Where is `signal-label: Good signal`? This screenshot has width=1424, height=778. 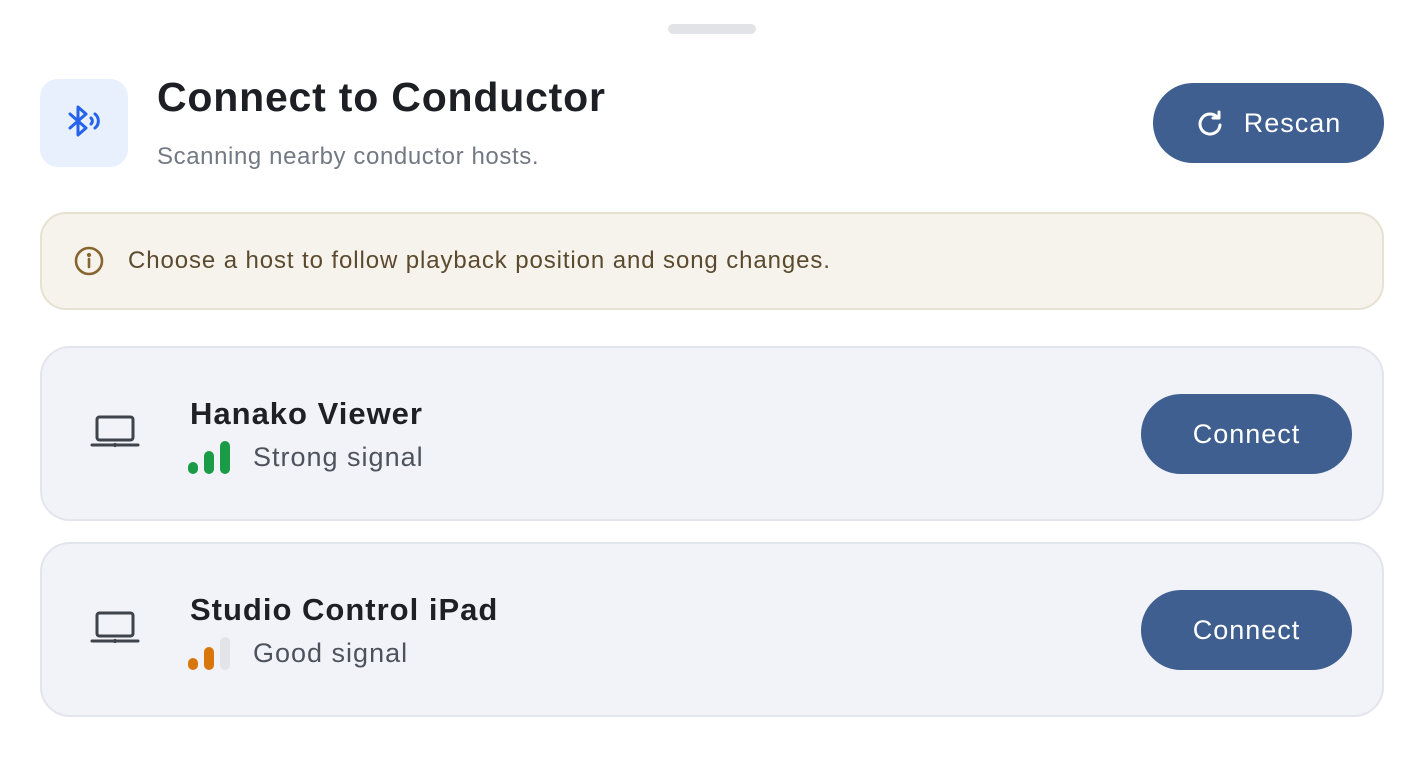
signal-label: Good signal is located at coordinates (331, 653).